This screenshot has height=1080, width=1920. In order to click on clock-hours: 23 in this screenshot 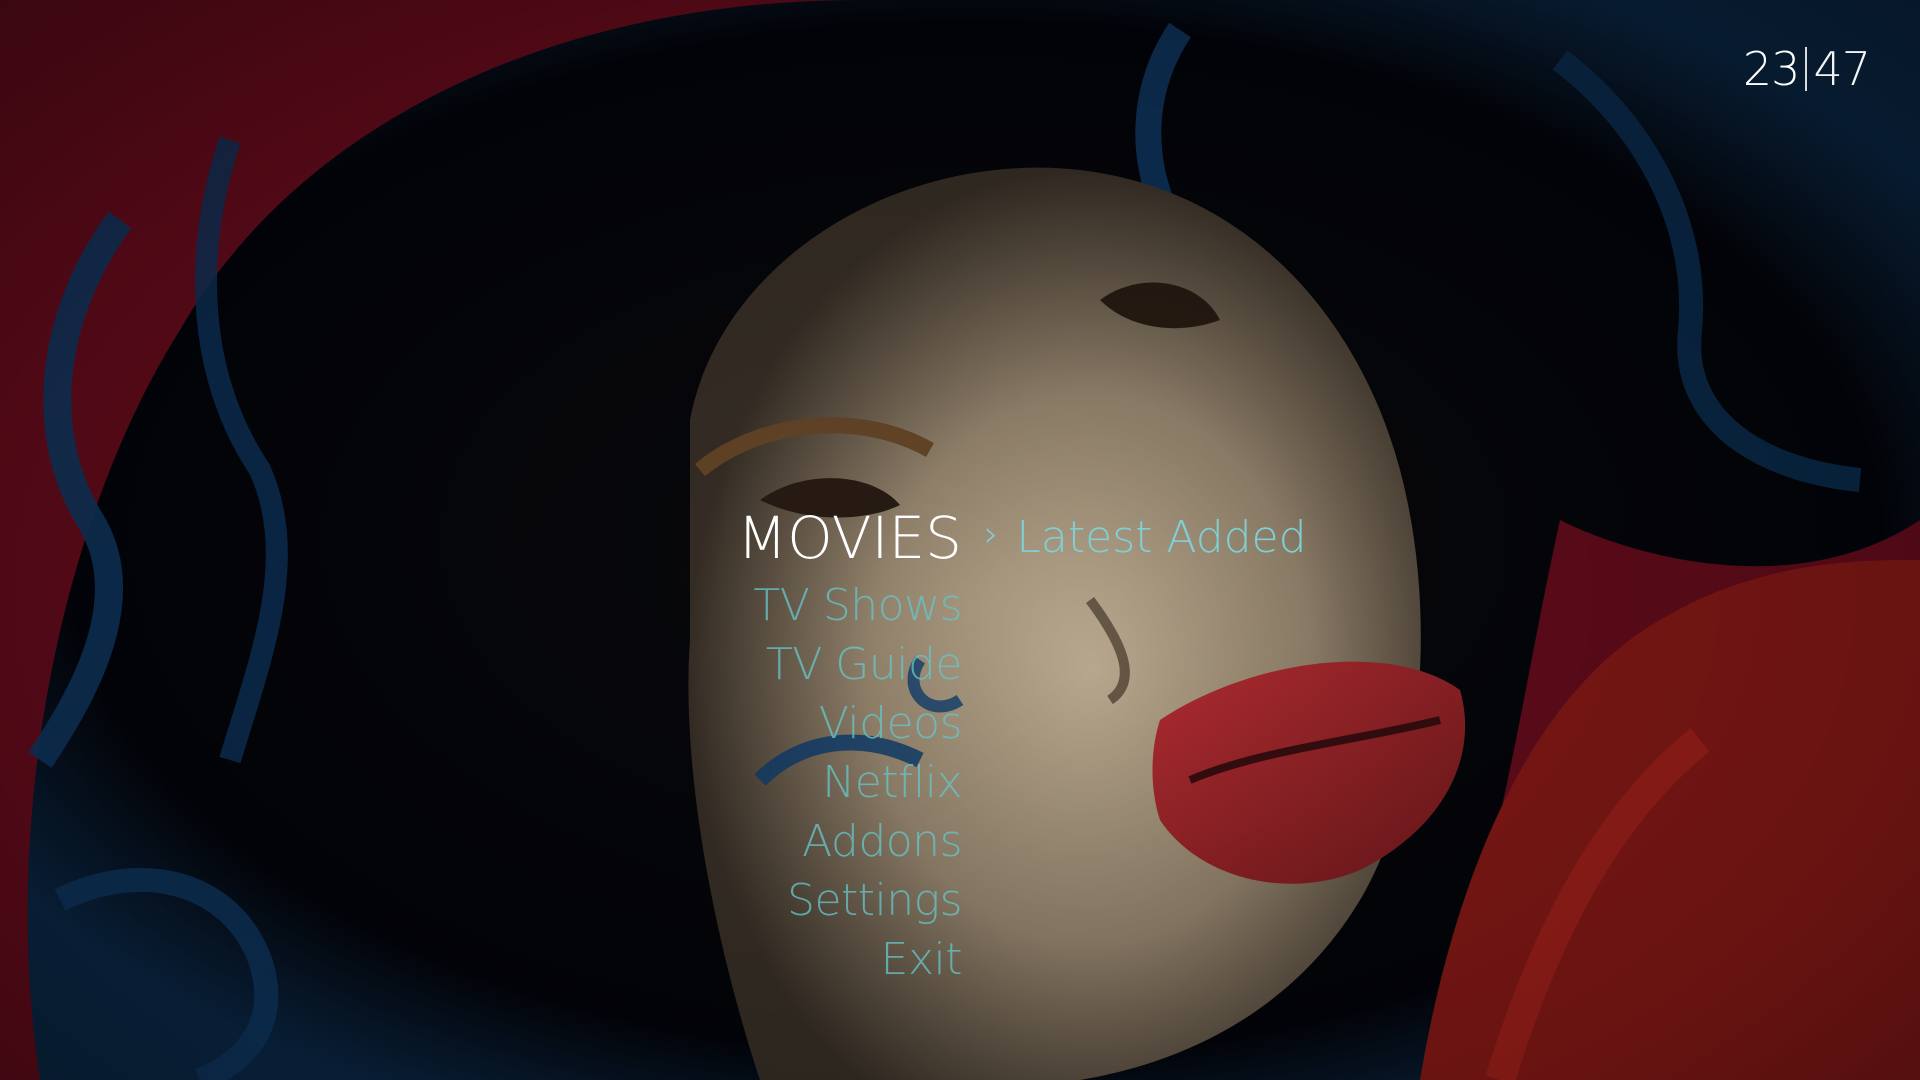, I will do `click(1771, 69)`.